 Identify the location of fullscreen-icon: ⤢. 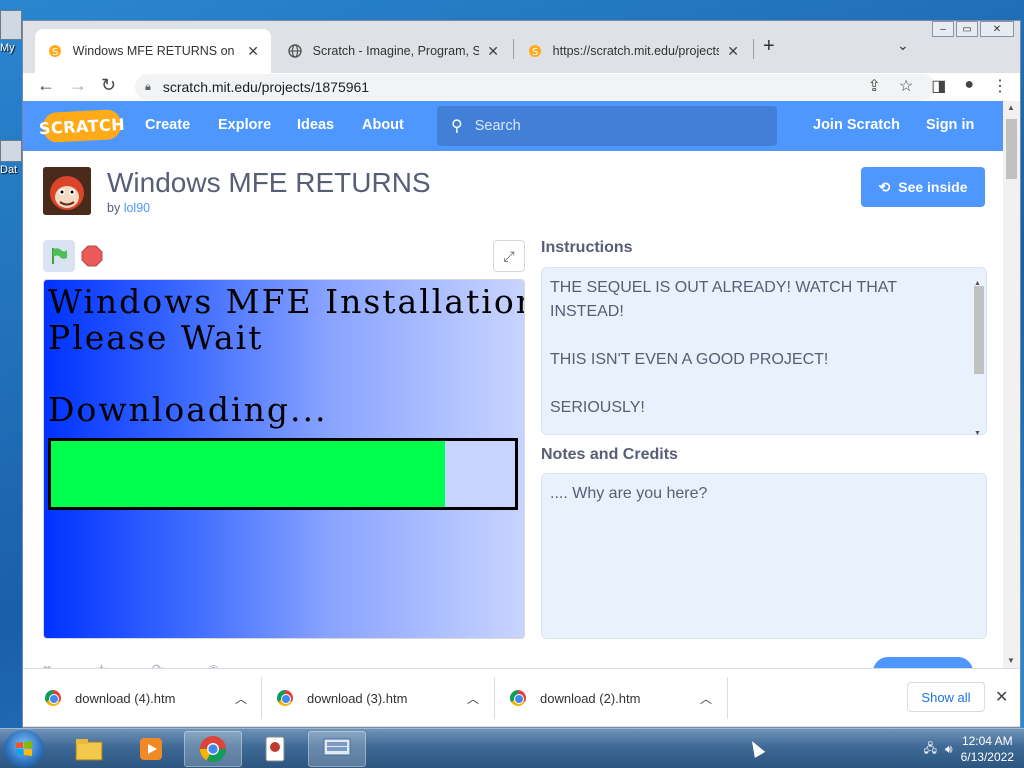
(509, 256).